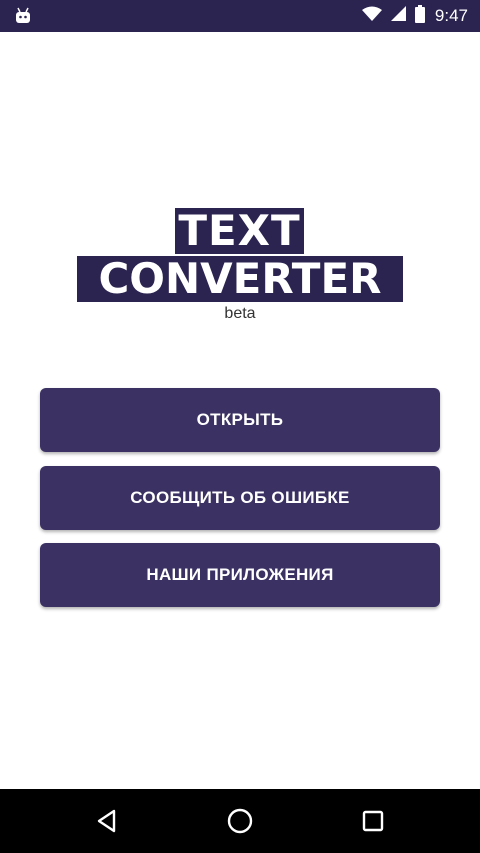 The width and height of the screenshot is (480, 853). I want to click on app-logo: TEXT CONVERTER beta, so click(240, 270).